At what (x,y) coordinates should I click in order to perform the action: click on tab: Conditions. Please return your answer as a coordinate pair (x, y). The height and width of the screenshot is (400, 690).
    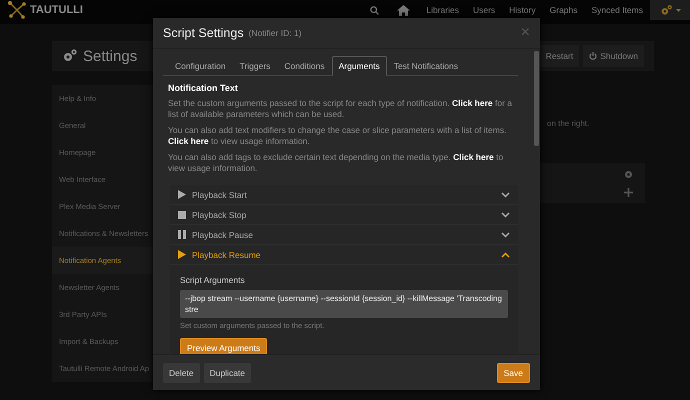
    Looking at the image, I should click on (304, 66).